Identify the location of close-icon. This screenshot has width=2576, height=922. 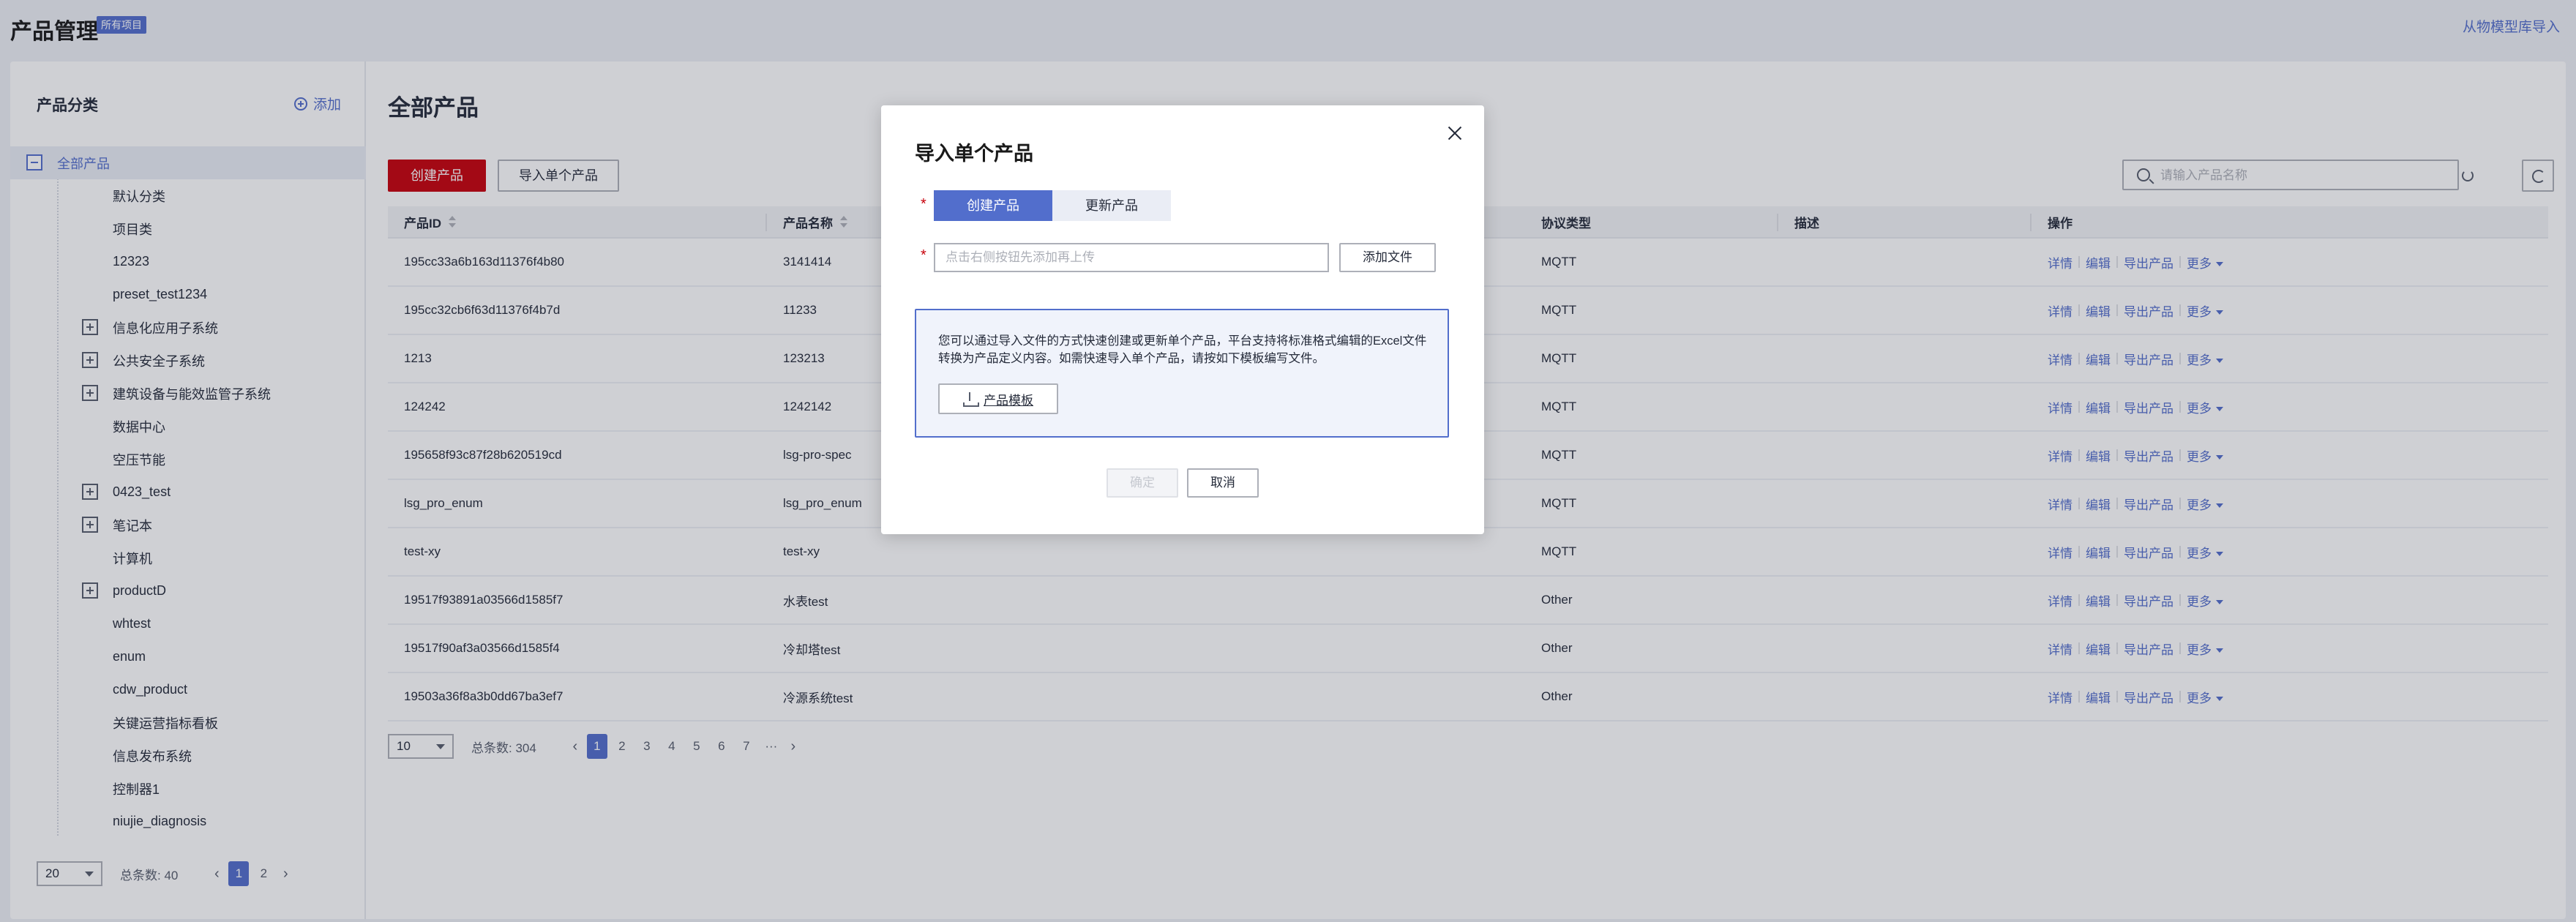
(1455, 133).